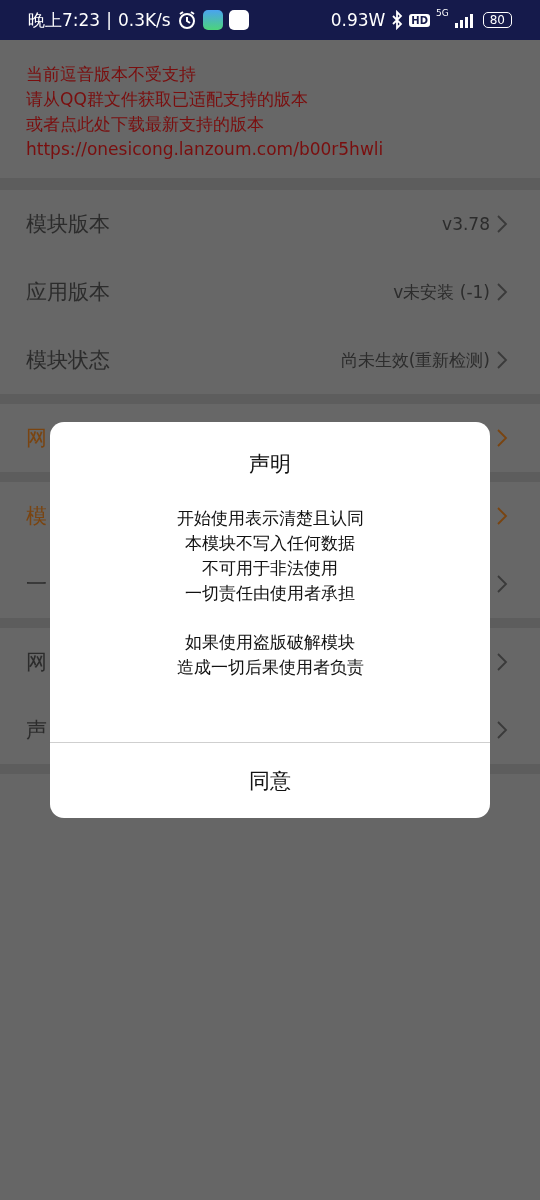  What do you see at coordinates (419, 20) in the screenshot?
I see `hd-badge: HD` at bounding box center [419, 20].